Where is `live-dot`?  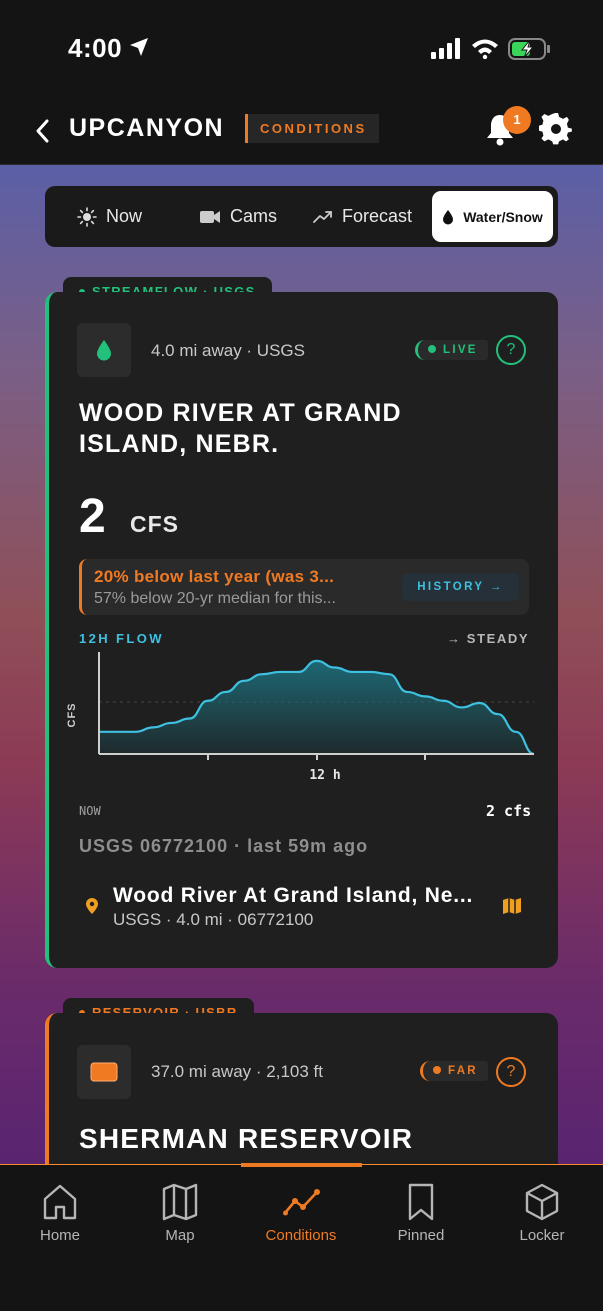
live-dot is located at coordinates (432, 348).